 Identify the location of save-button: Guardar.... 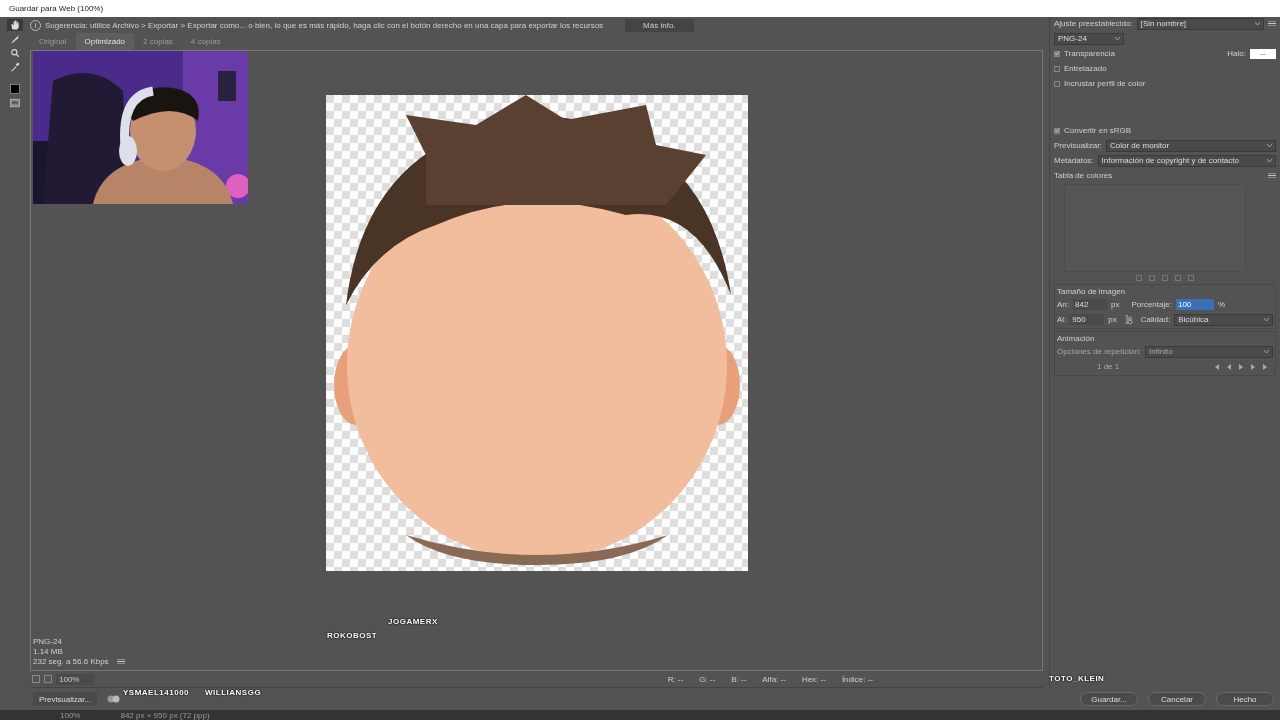
(1109, 699).